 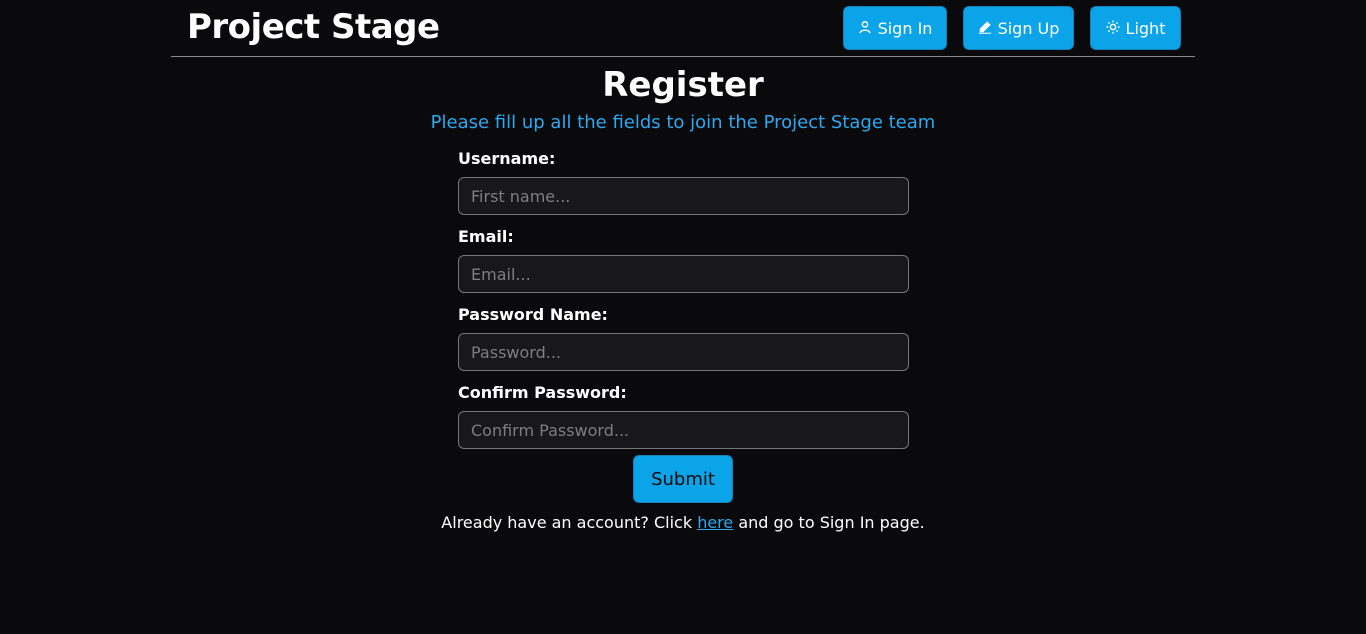 What do you see at coordinates (683, 352) in the screenshot?
I see `password-input` at bounding box center [683, 352].